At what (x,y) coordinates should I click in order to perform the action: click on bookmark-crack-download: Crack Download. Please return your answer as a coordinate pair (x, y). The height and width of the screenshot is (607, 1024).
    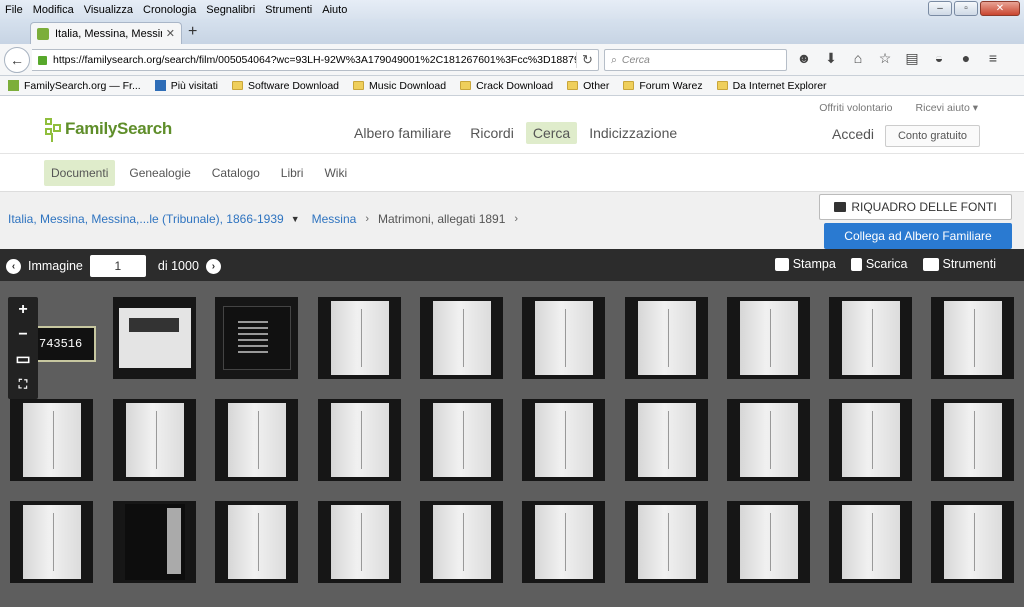
    Looking at the image, I should click on (506, 86).